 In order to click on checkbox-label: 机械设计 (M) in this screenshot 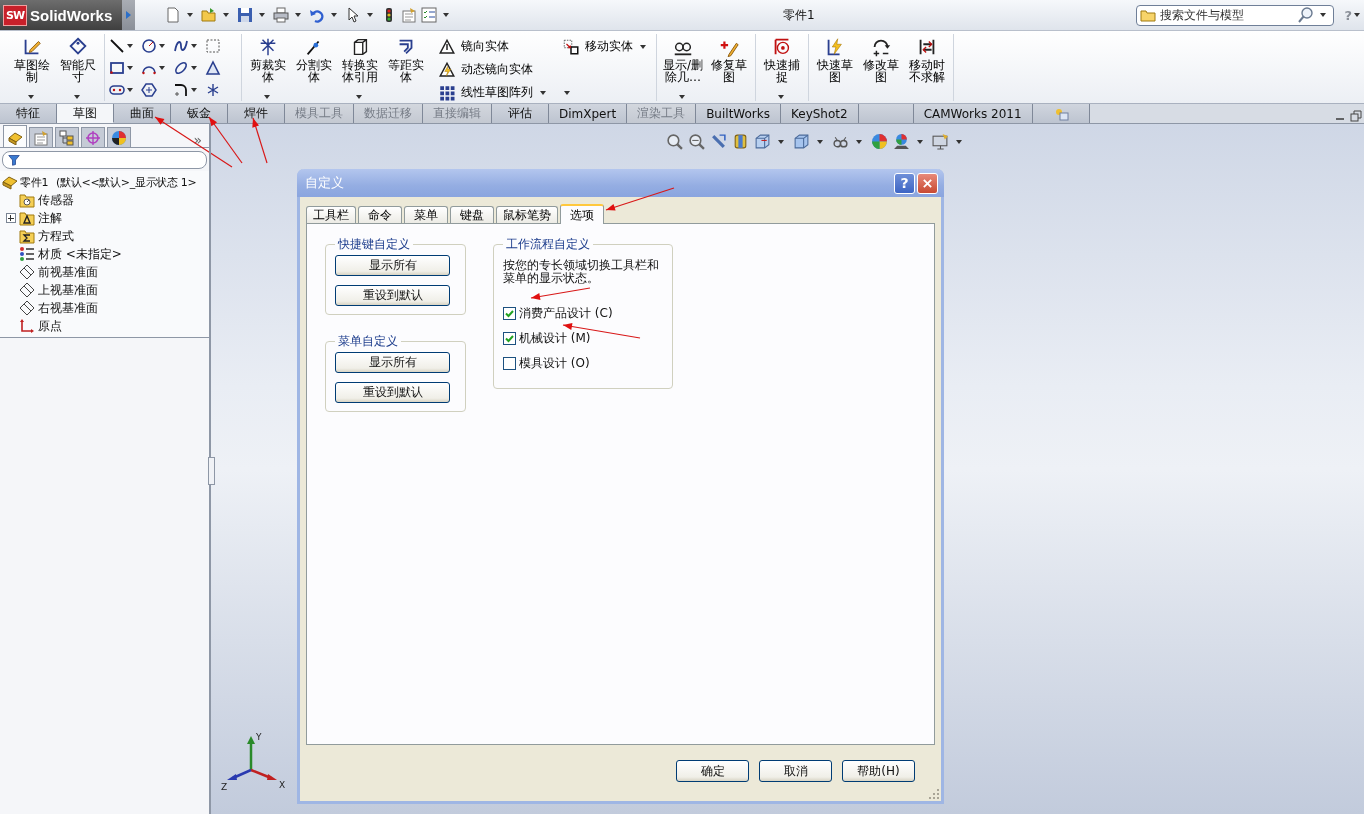, I will do `click(555, 338)`.